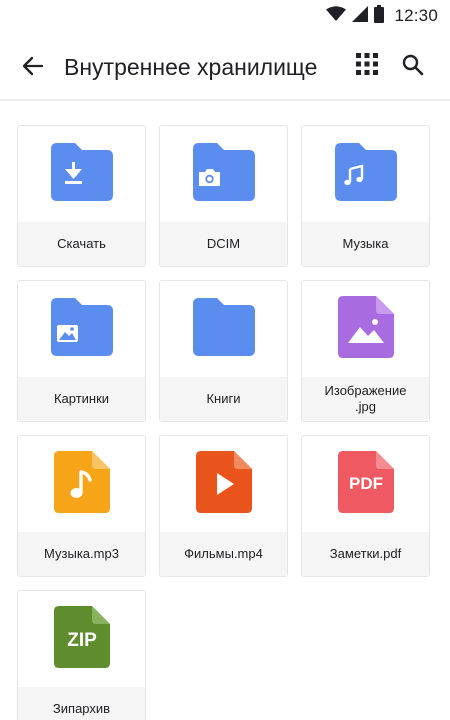 This screenshot has width=450, height=720. I want to click on tile-label: Заметки.pdf, so click(365, 553).